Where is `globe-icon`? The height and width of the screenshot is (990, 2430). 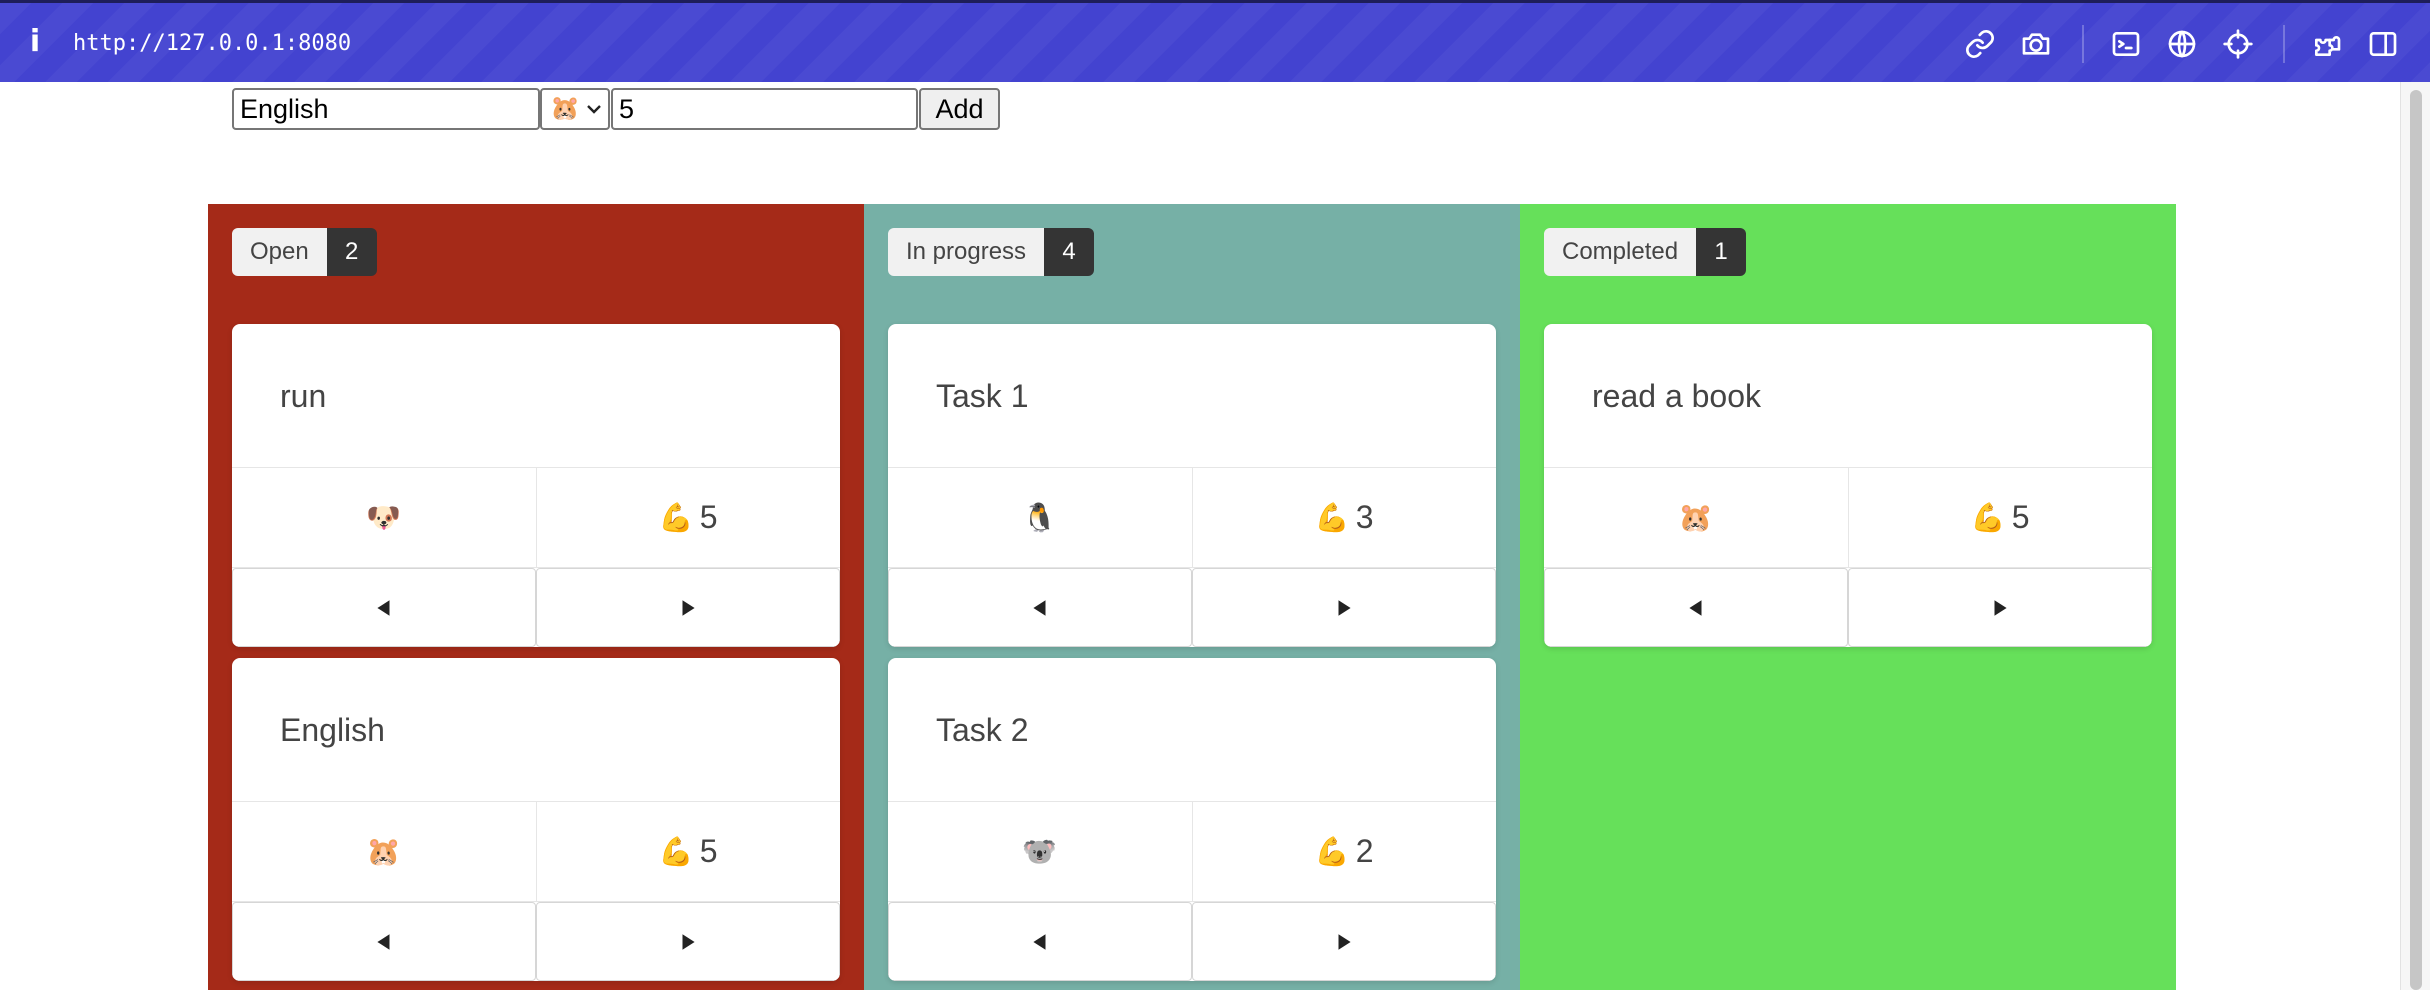
globe-icon is located at coordinates (2182, 44).